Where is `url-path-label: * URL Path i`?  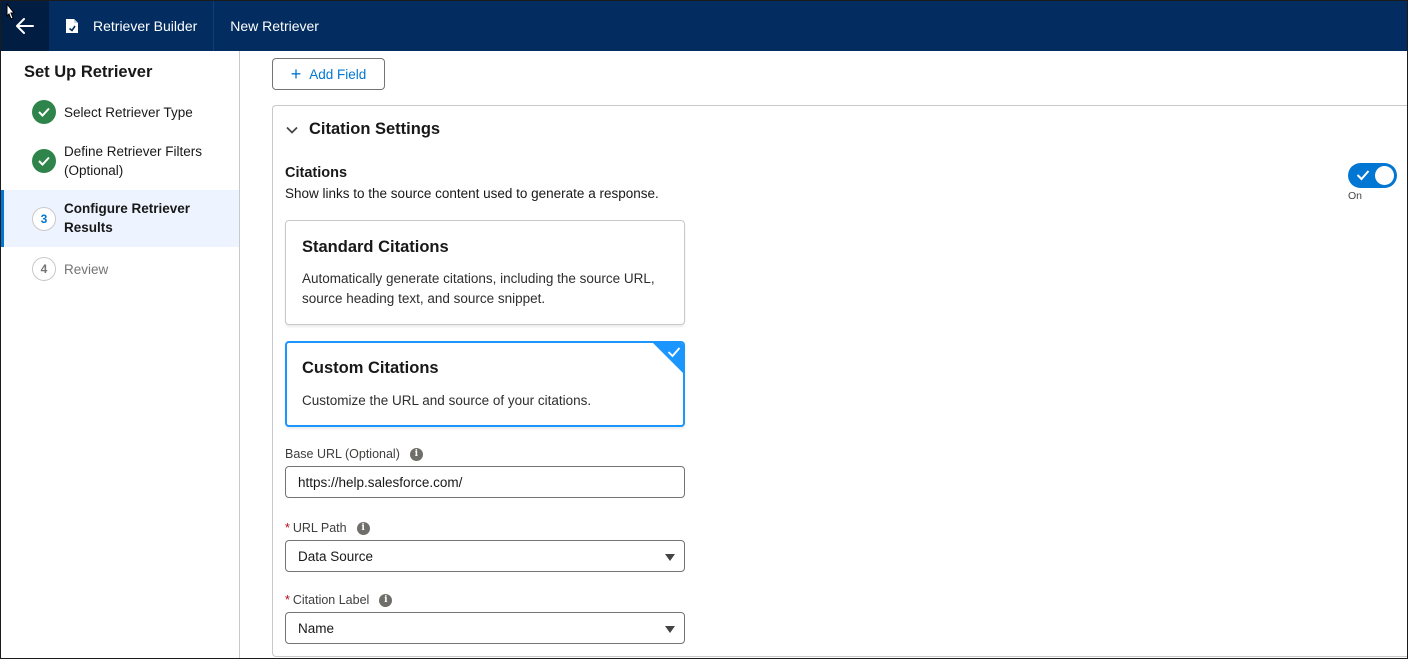 url-path-label: * URL Path i is located at coordinates (327, 528).